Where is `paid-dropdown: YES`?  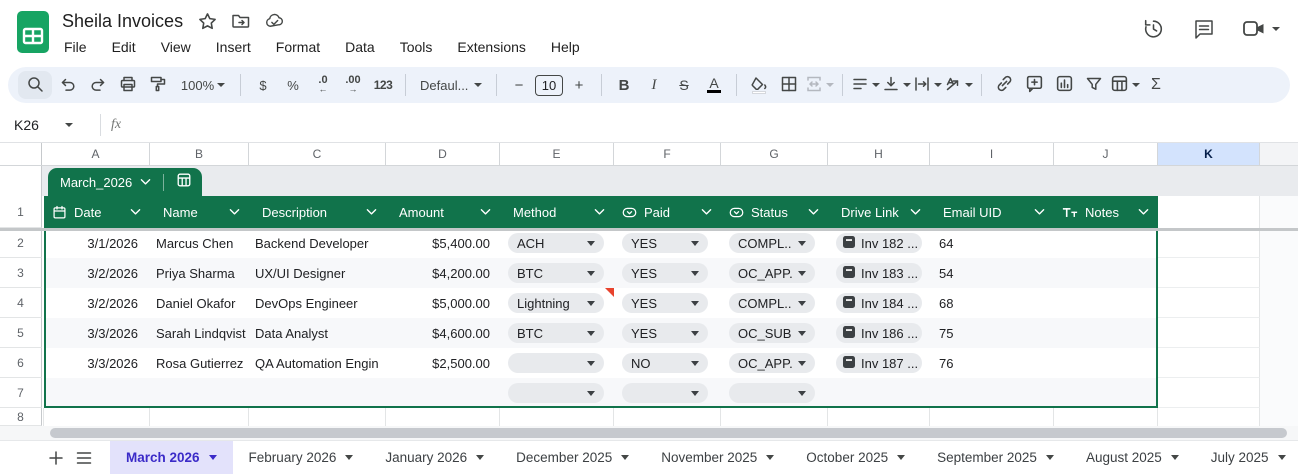 paid-dropdown: YES is located at coordinates (665, 303).